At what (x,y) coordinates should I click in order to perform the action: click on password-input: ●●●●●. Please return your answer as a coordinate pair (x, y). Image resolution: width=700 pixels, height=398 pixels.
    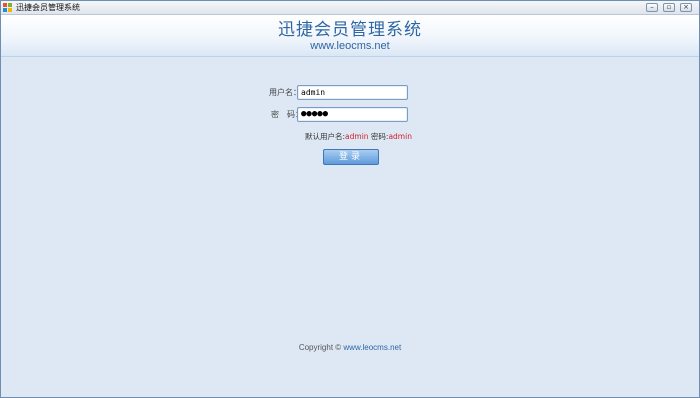
    Looking at the image, I should click on (352, 114).